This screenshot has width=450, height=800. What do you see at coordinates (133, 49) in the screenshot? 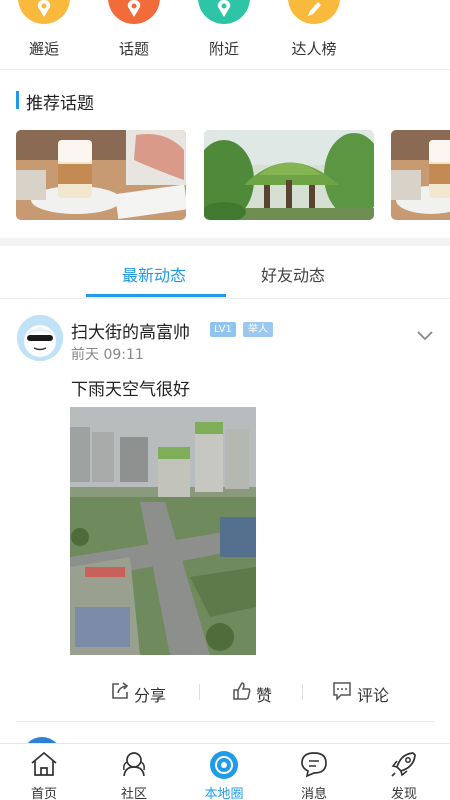
I see `category-label: 话题` at bounding box center [133, 49].